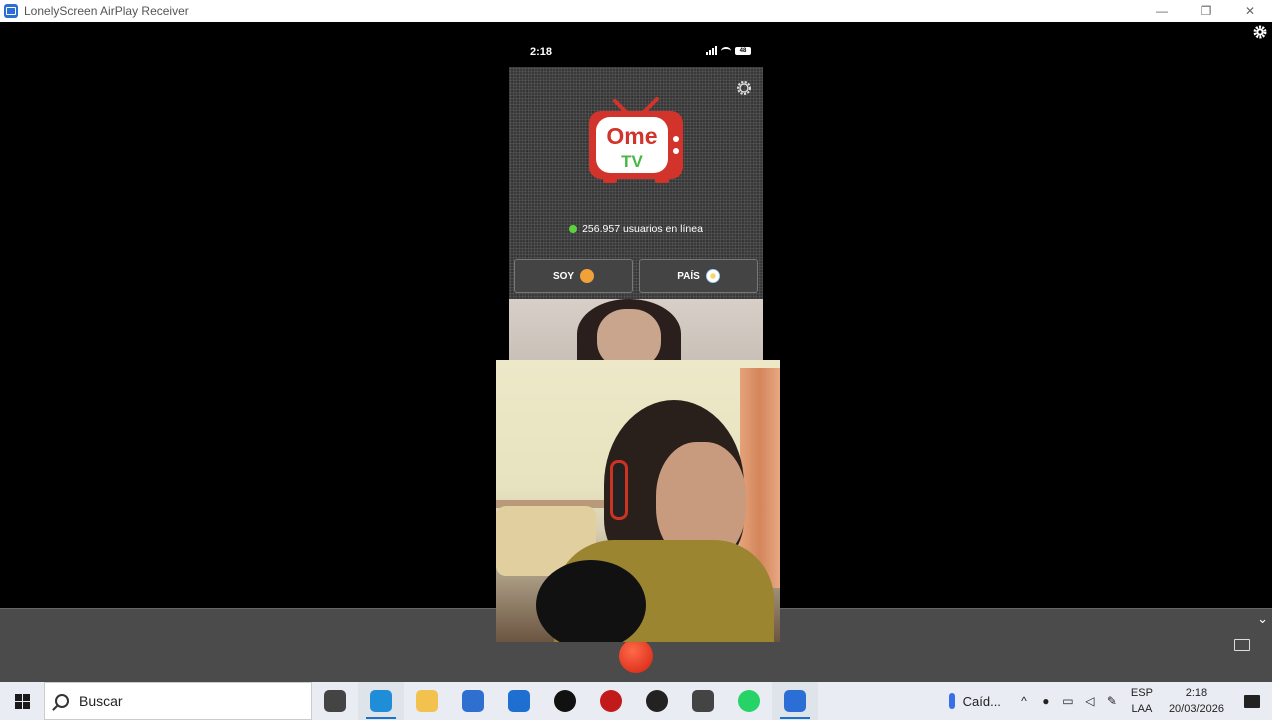  Describe the element at coordinates (1142, 709) in the screenshot. I see `keyboard-layout: LAA` at that location.